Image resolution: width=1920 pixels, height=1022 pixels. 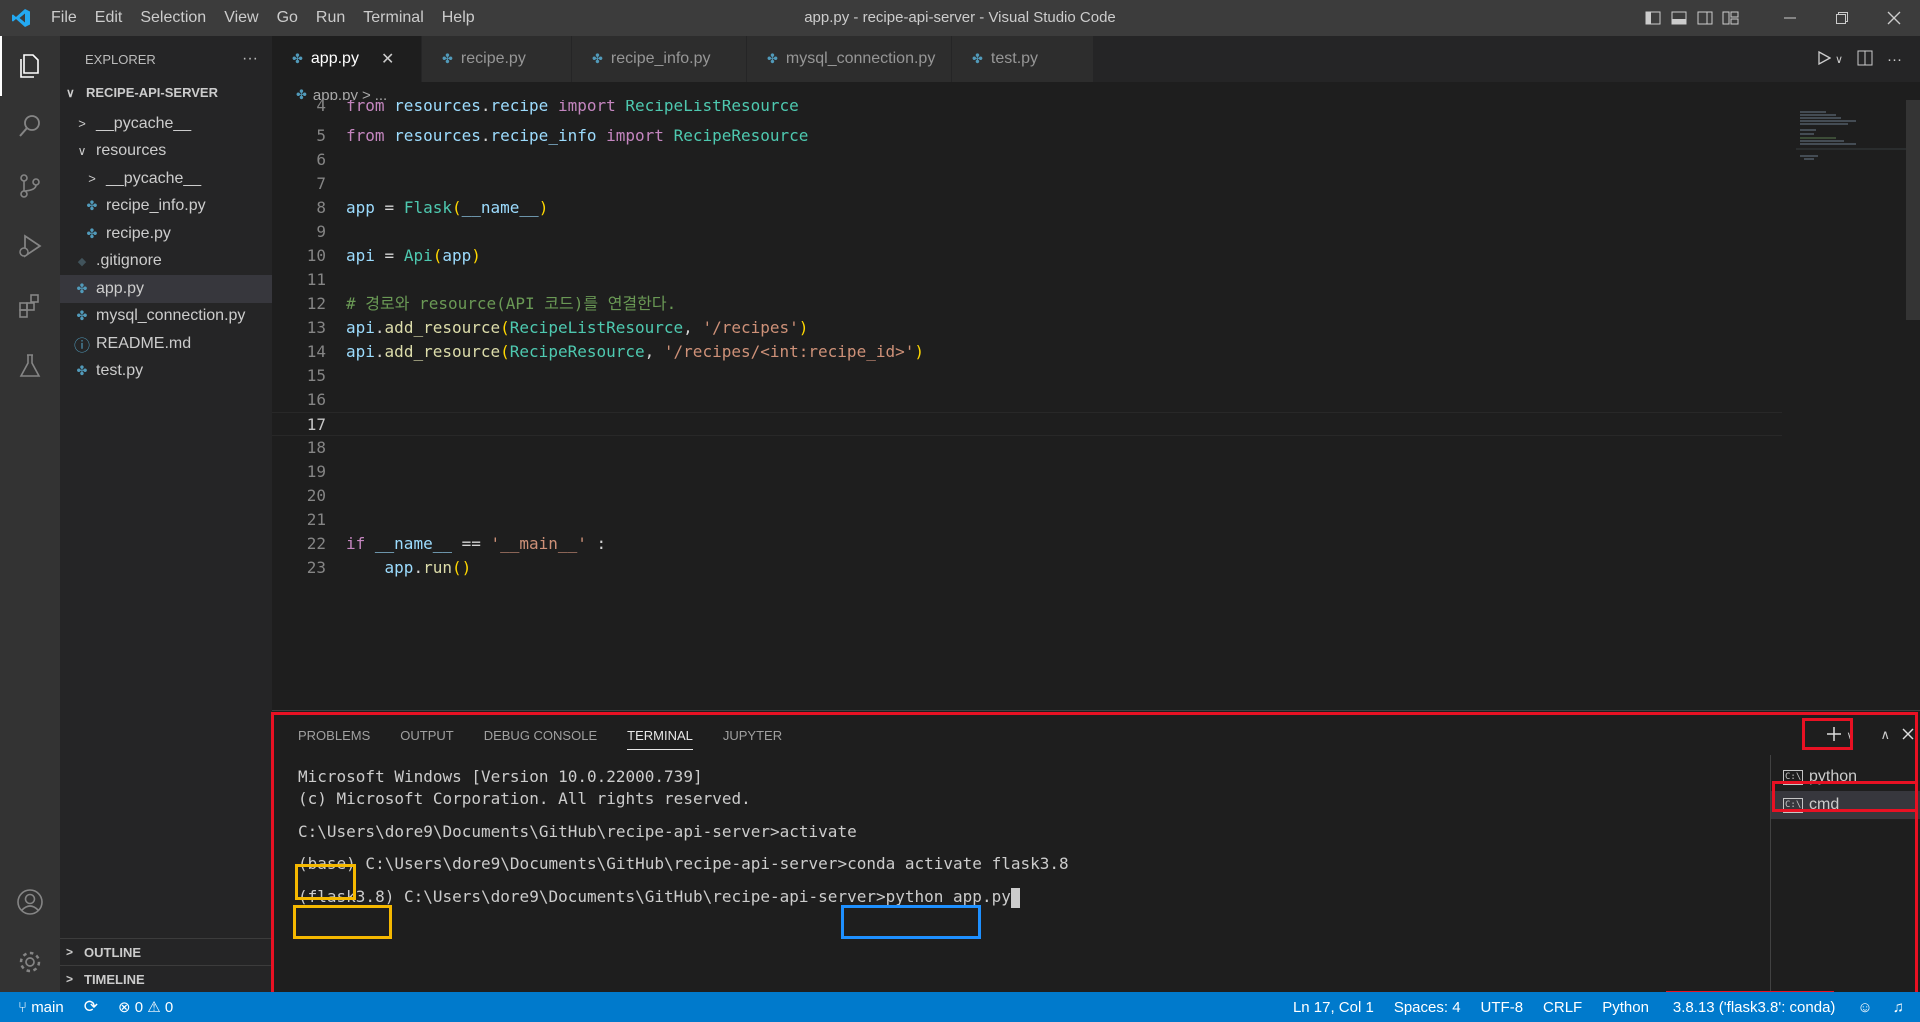 I want to click on menu-go: Go, so click(x=287, y=18).